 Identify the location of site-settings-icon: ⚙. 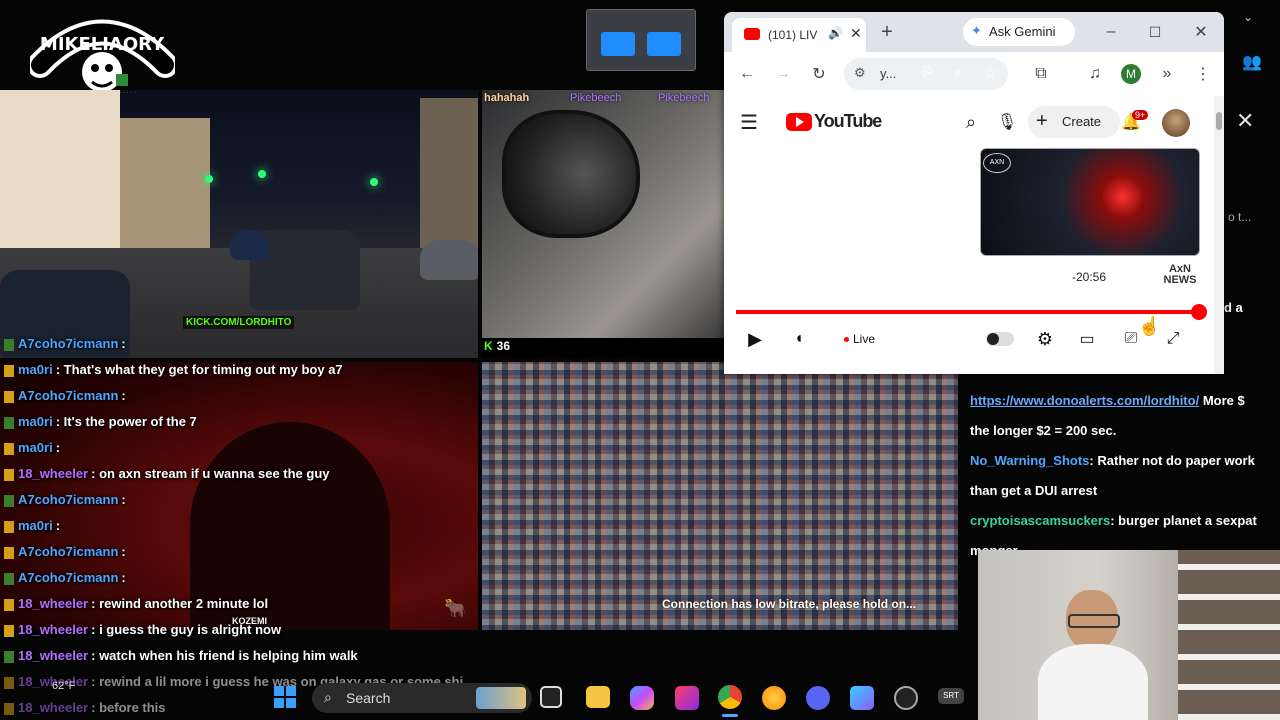
(860, 73).